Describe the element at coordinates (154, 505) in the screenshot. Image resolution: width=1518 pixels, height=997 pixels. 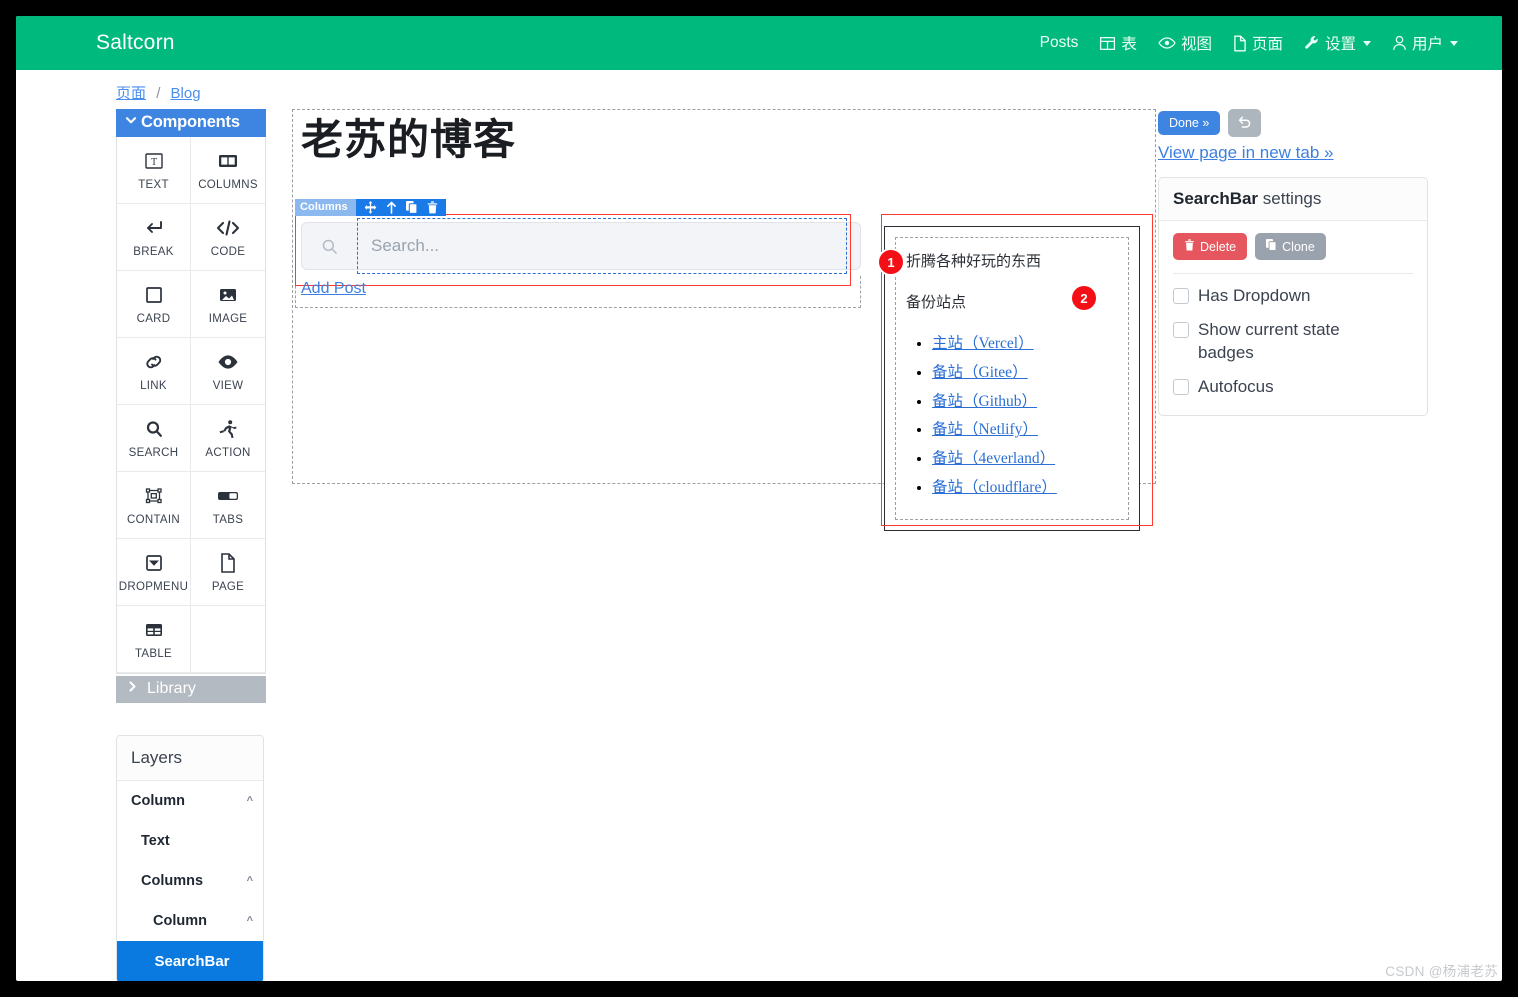
I see `component-contain: CONTAIN` at that location.